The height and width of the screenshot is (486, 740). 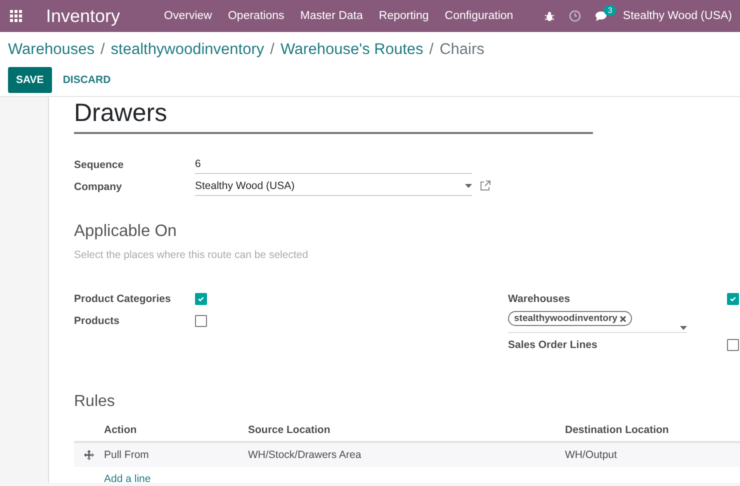 What do you see at coordinates (289, 430) in the screenshot?
I see `column-header: Source Location` at bounding box center [289, 430].